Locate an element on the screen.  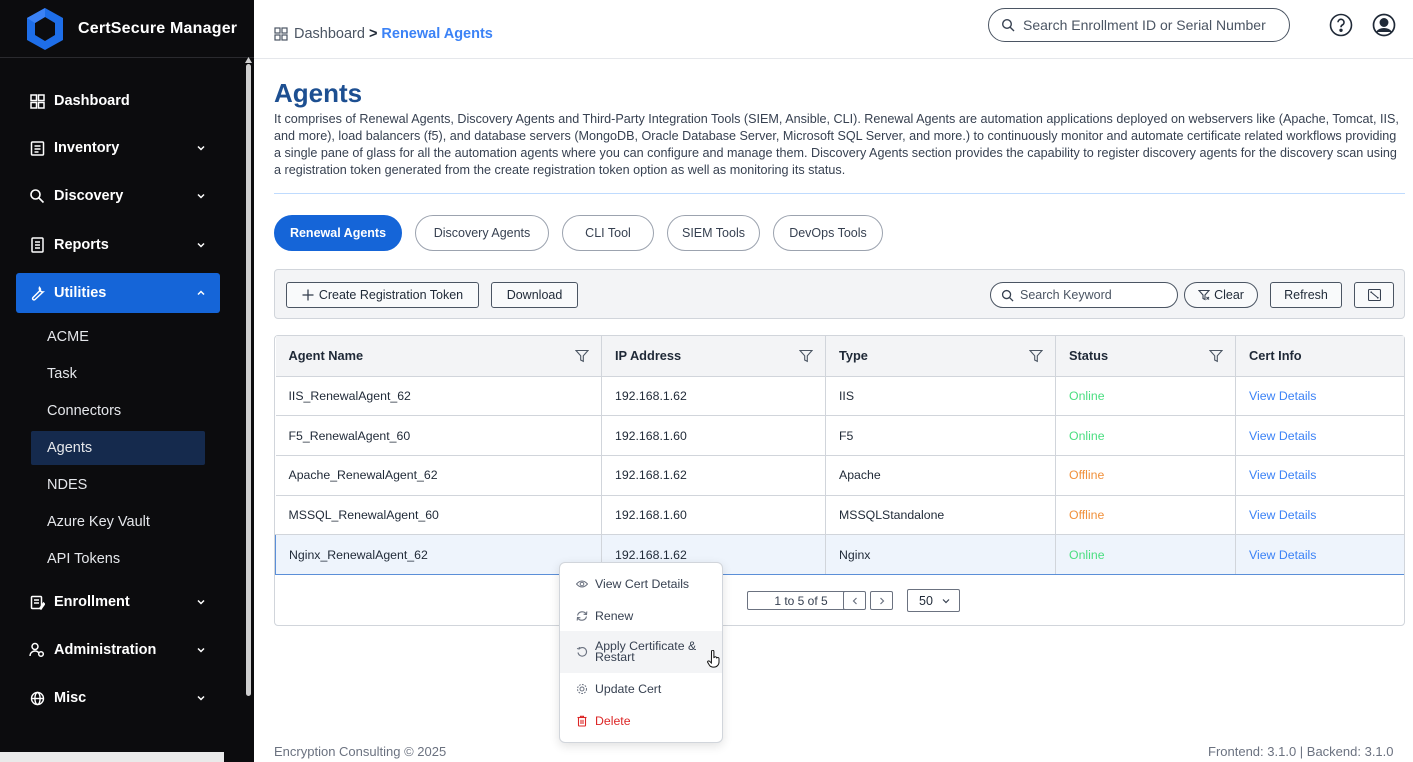
keyword-search is located at coordinates (1084, 295).